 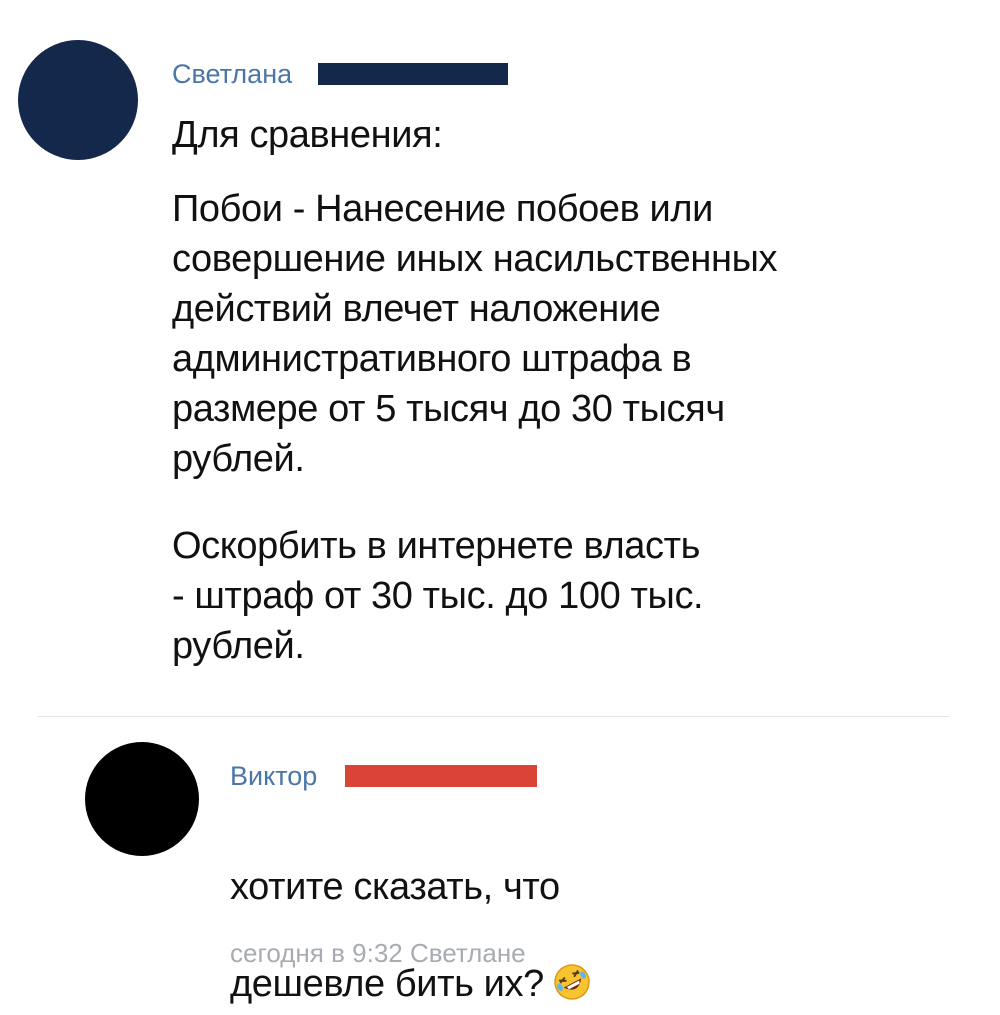 What do you see at coordinates (494, 716) in the screenshot?
I see `comment-divider` at bounding box center [494, 716].